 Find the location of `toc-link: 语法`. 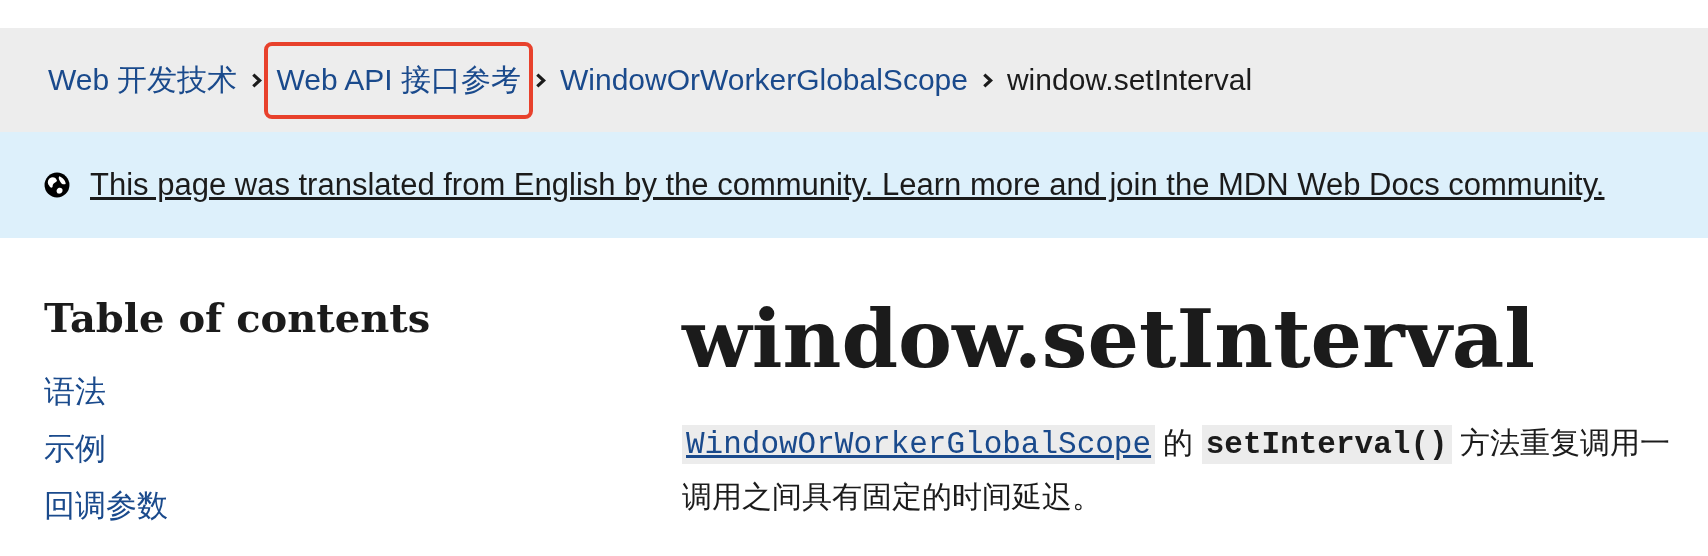

toc-link: 语法 is located at coordinates (75, 391).